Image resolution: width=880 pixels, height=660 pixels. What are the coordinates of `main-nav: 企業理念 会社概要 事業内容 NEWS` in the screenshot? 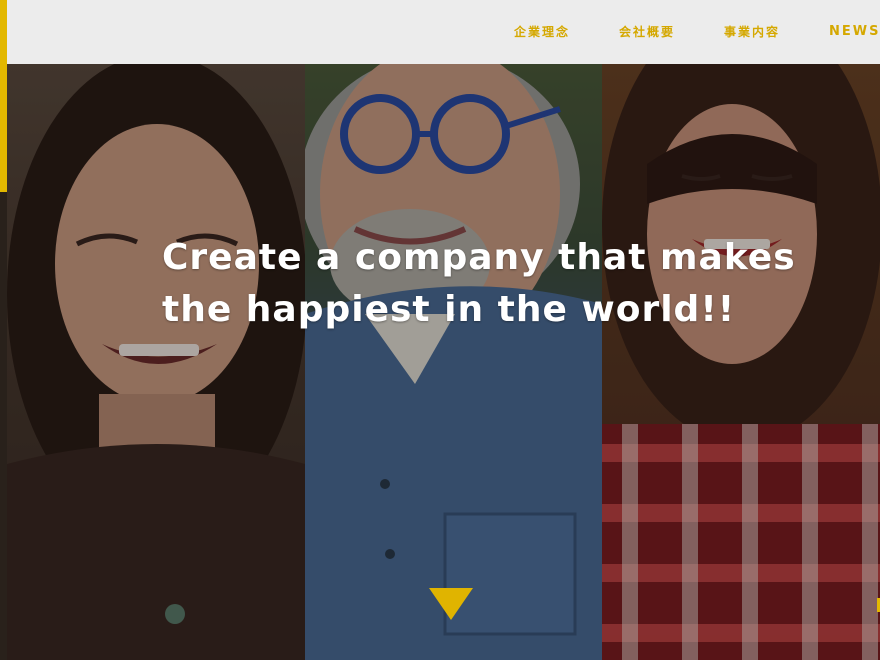 It's located at (440, 32).